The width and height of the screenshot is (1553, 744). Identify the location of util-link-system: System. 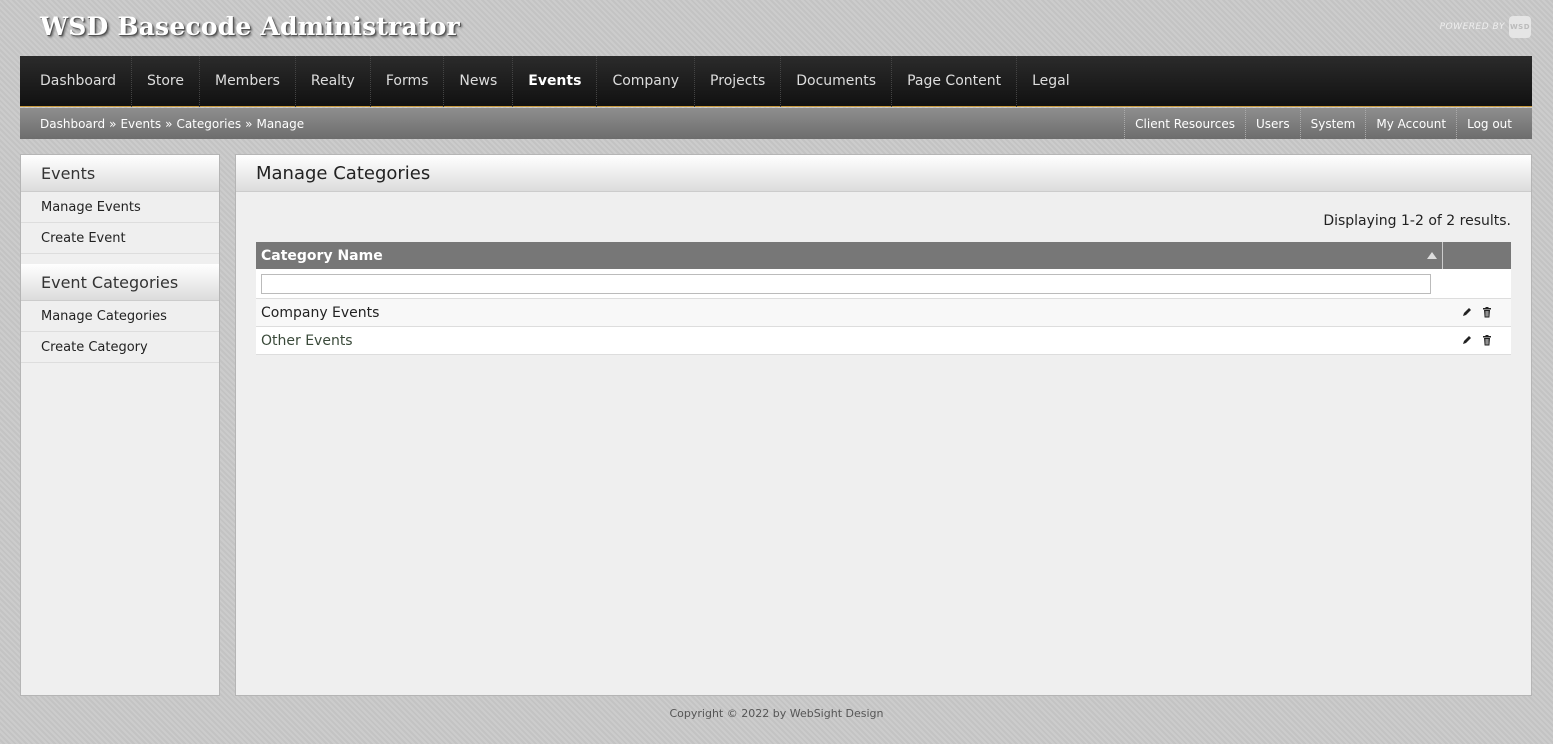
(1332, 123).